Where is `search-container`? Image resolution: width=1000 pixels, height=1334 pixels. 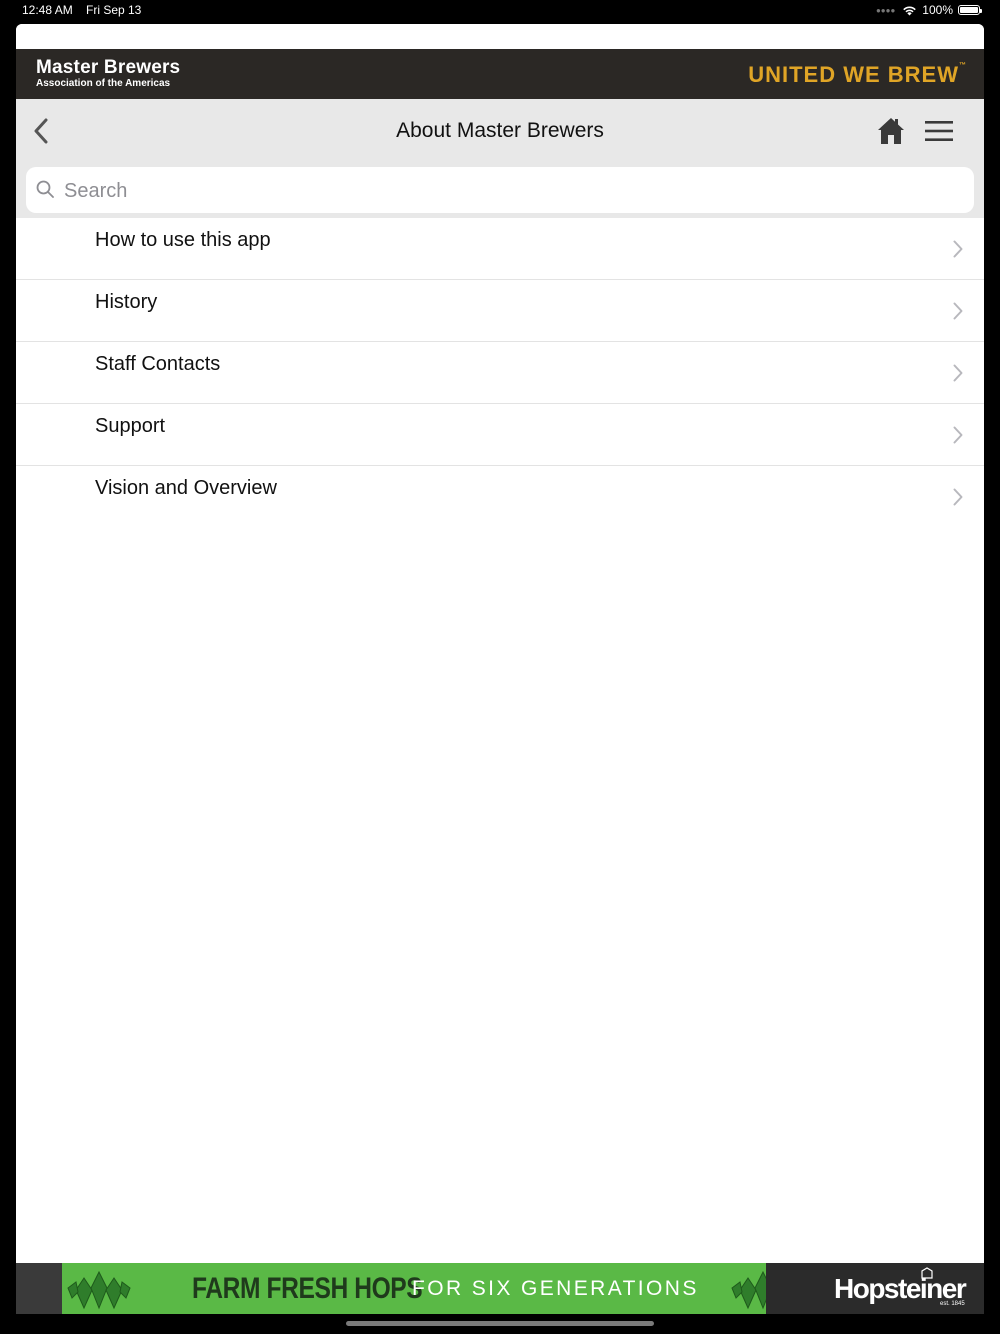 search-container is located at coordinates (500, 192).